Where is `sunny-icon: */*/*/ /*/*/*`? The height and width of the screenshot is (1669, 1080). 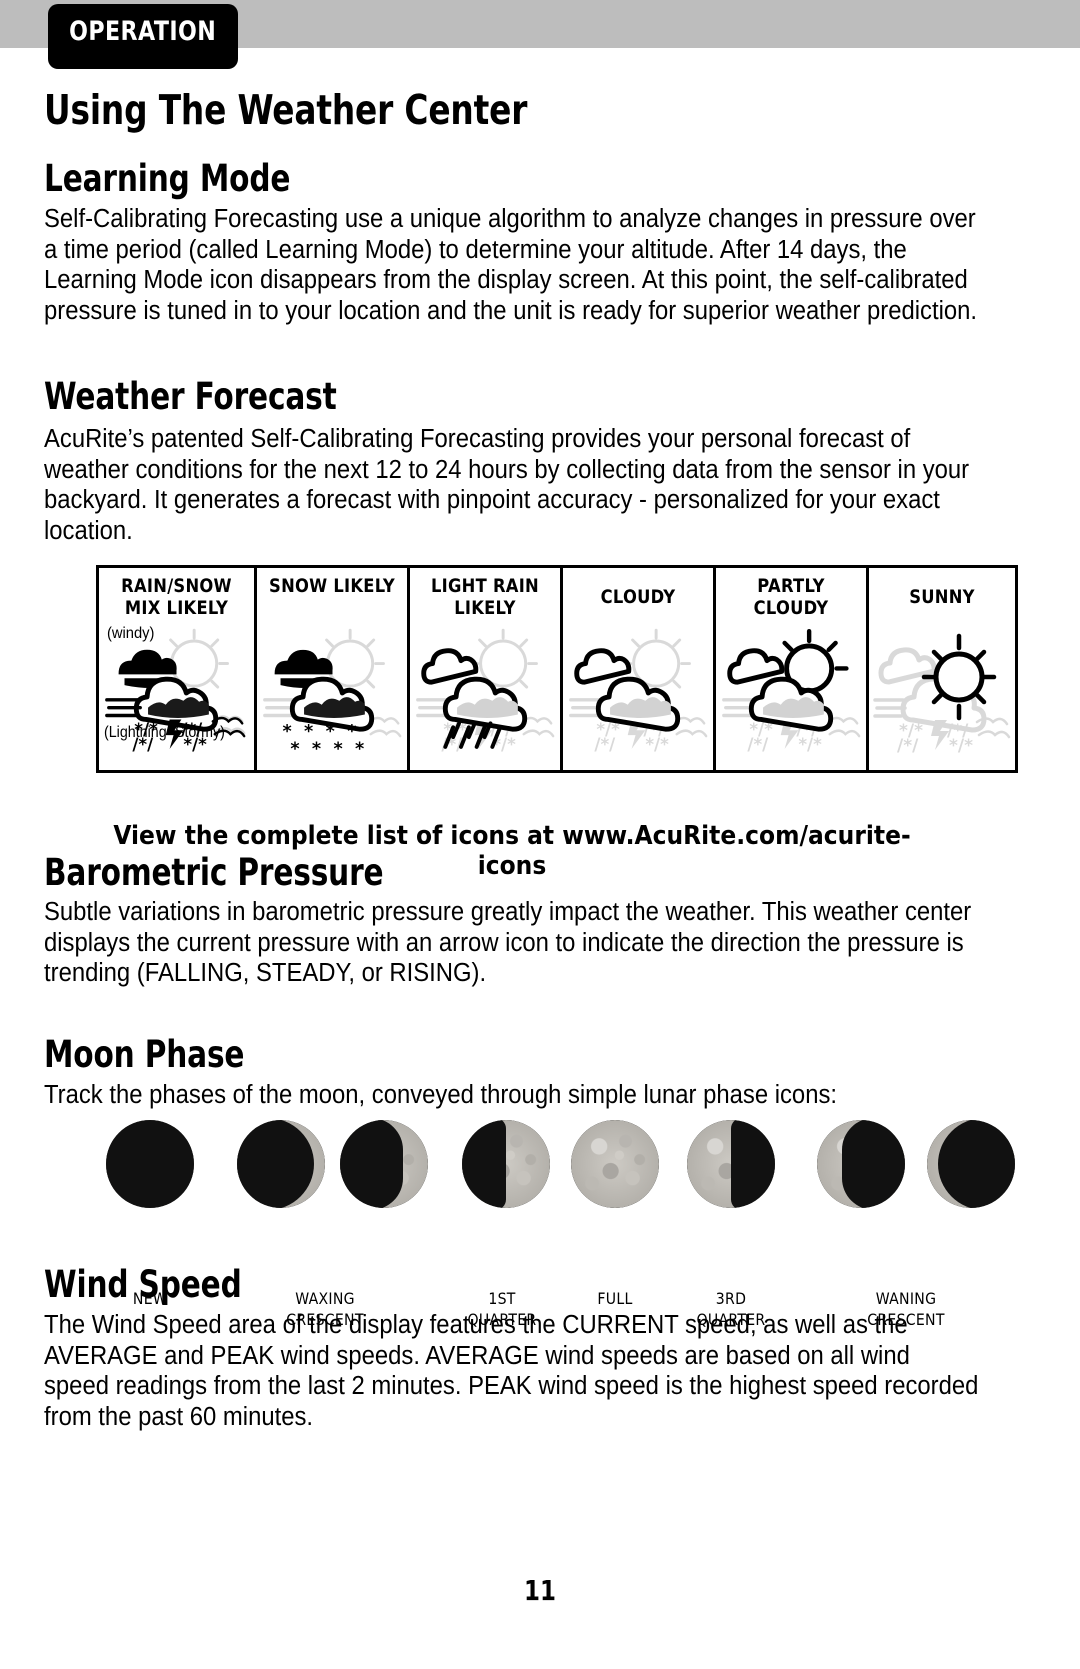
sunny-icon: */*/*/ /*/*/* is located at coordinates (942, 691).